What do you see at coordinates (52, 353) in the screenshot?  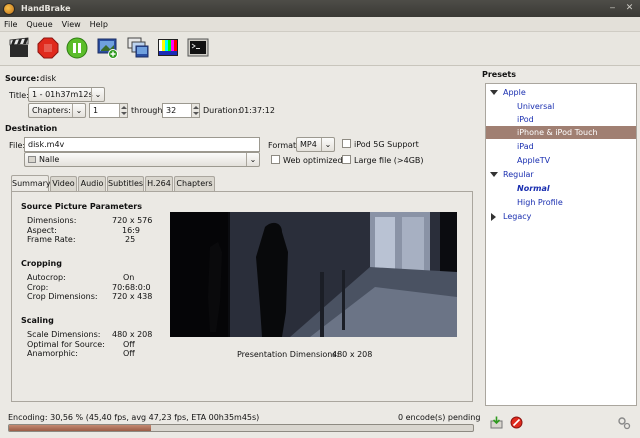 I see `anamorphic-label: Anamorphic:` at bounding box center [52, 353].